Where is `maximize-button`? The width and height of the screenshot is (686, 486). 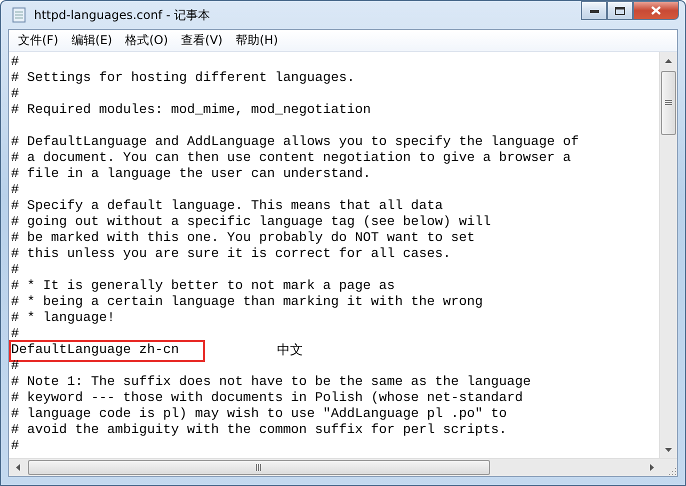
maximize-button is located at coordinates (620, 10).